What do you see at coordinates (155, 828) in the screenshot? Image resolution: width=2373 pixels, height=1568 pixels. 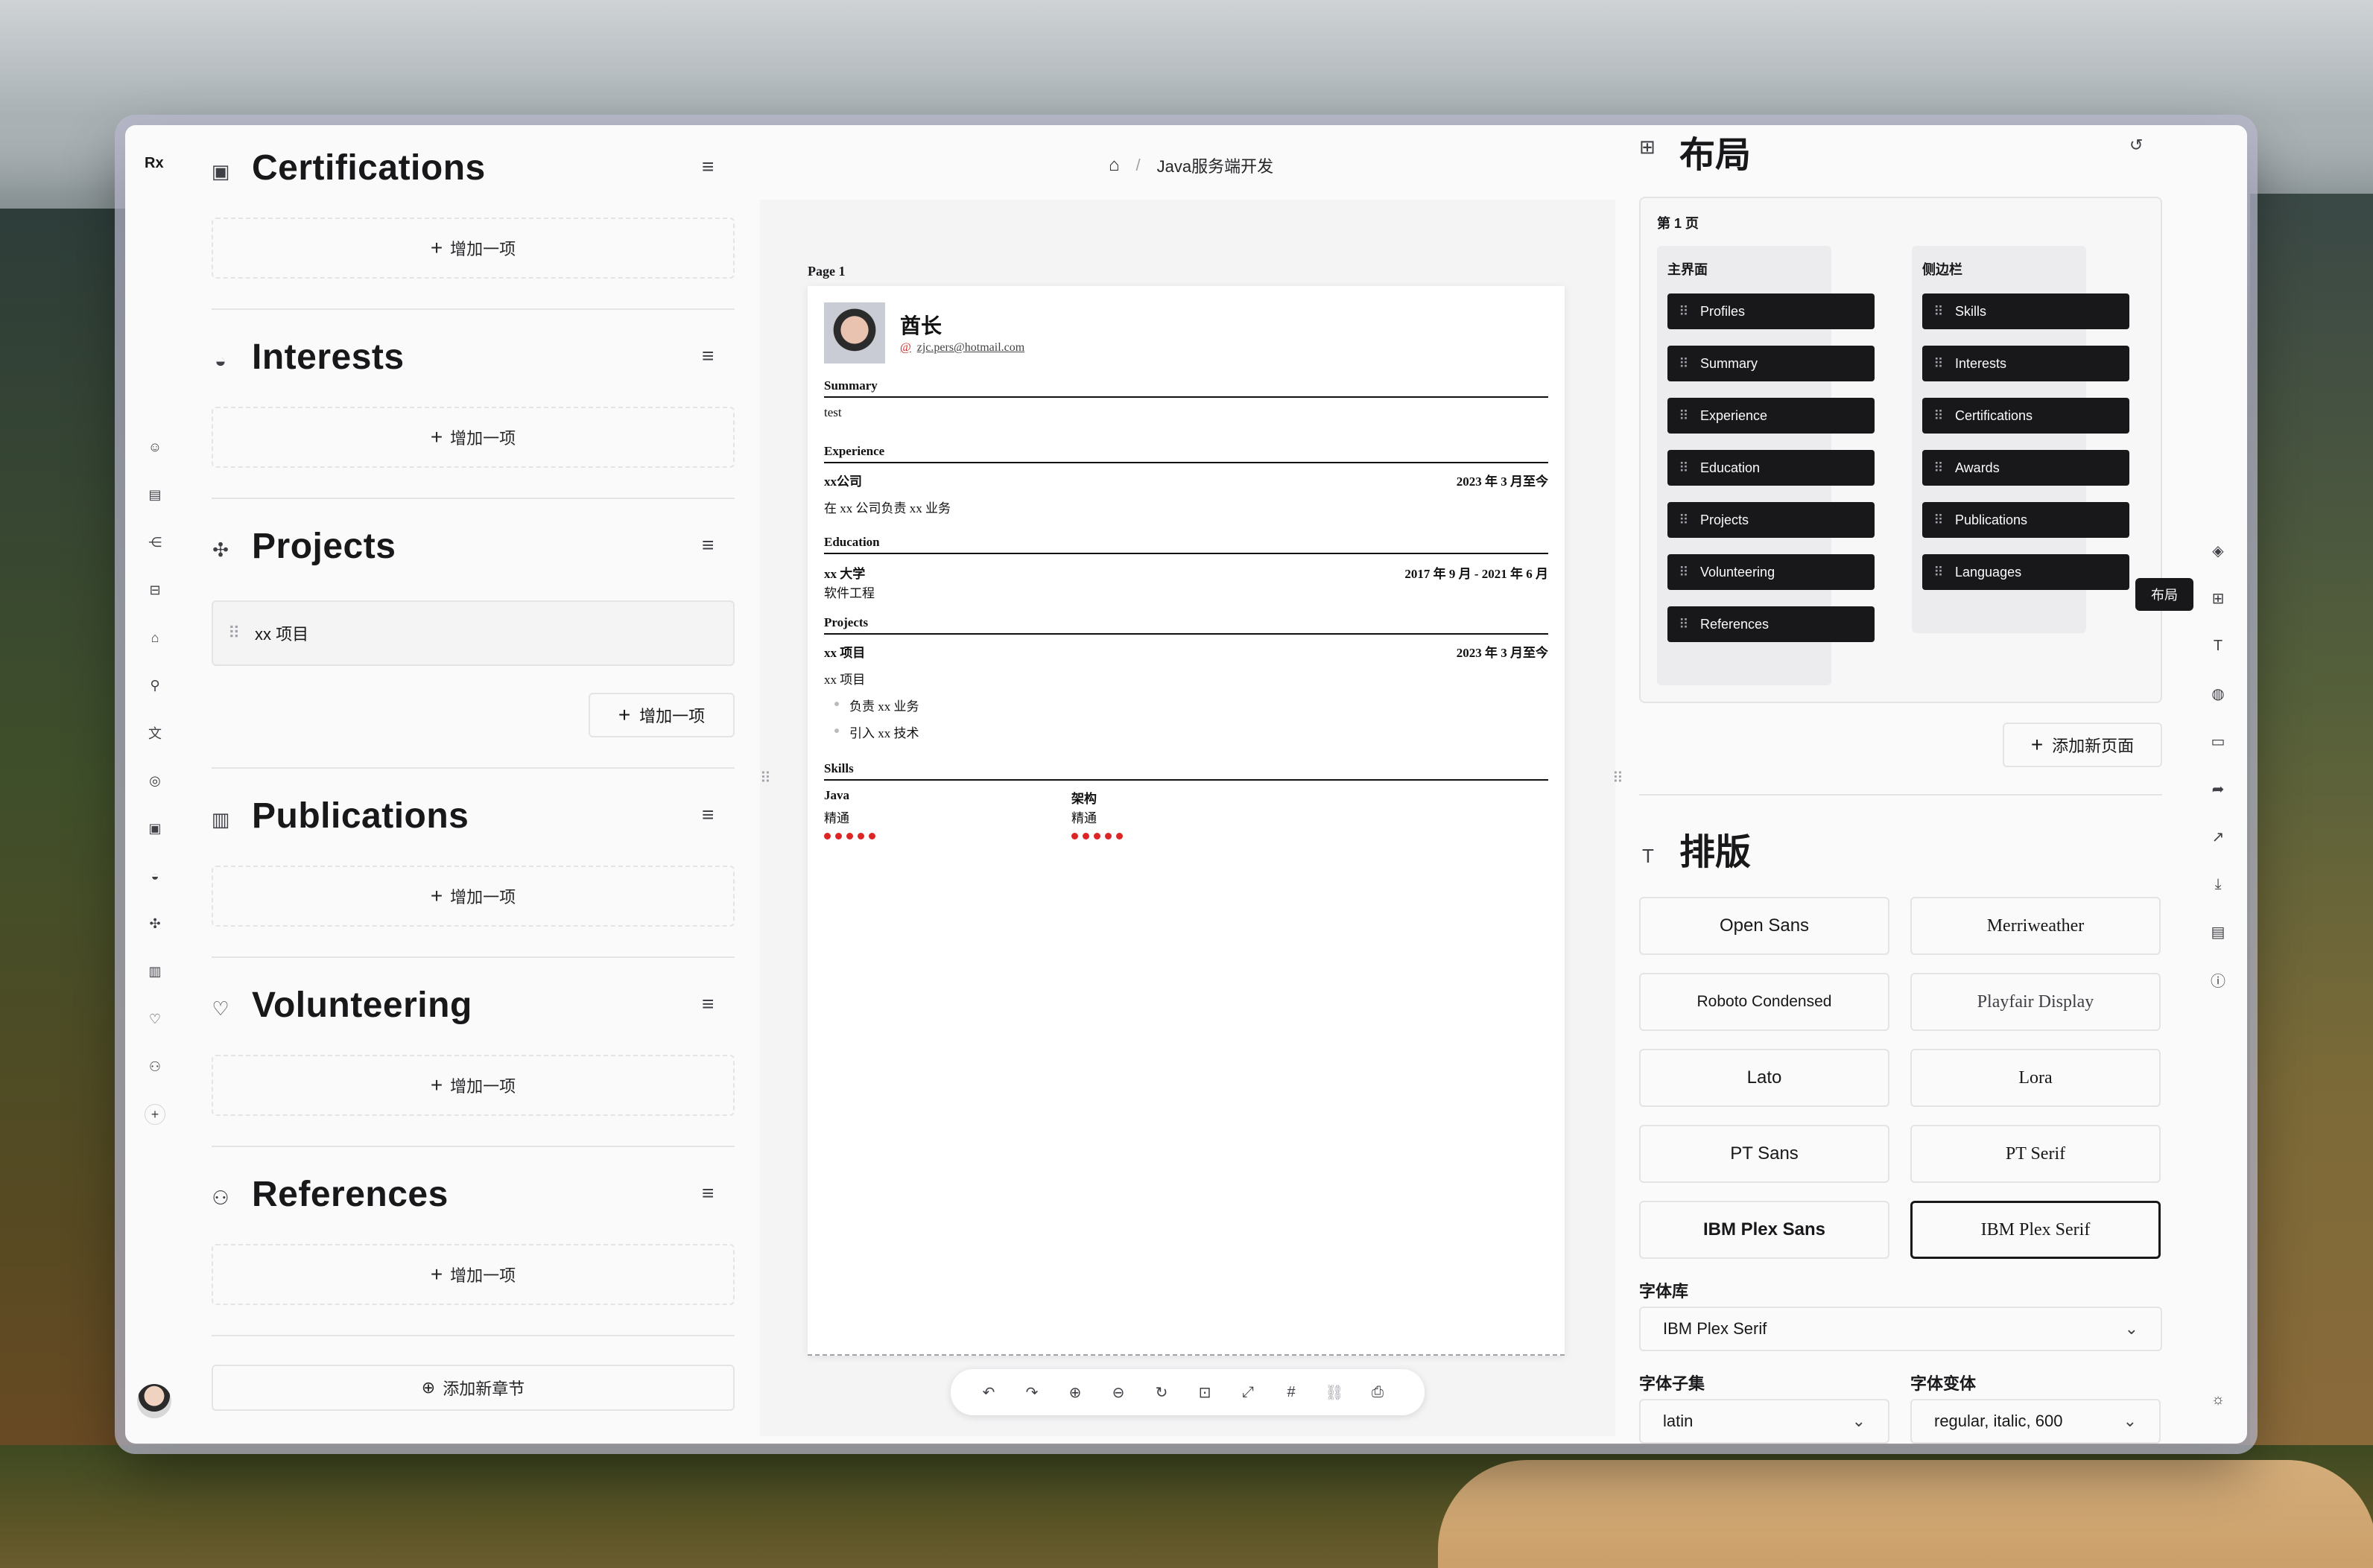 I see `certificate-icon: ▣` at bounding box center [155, 828].